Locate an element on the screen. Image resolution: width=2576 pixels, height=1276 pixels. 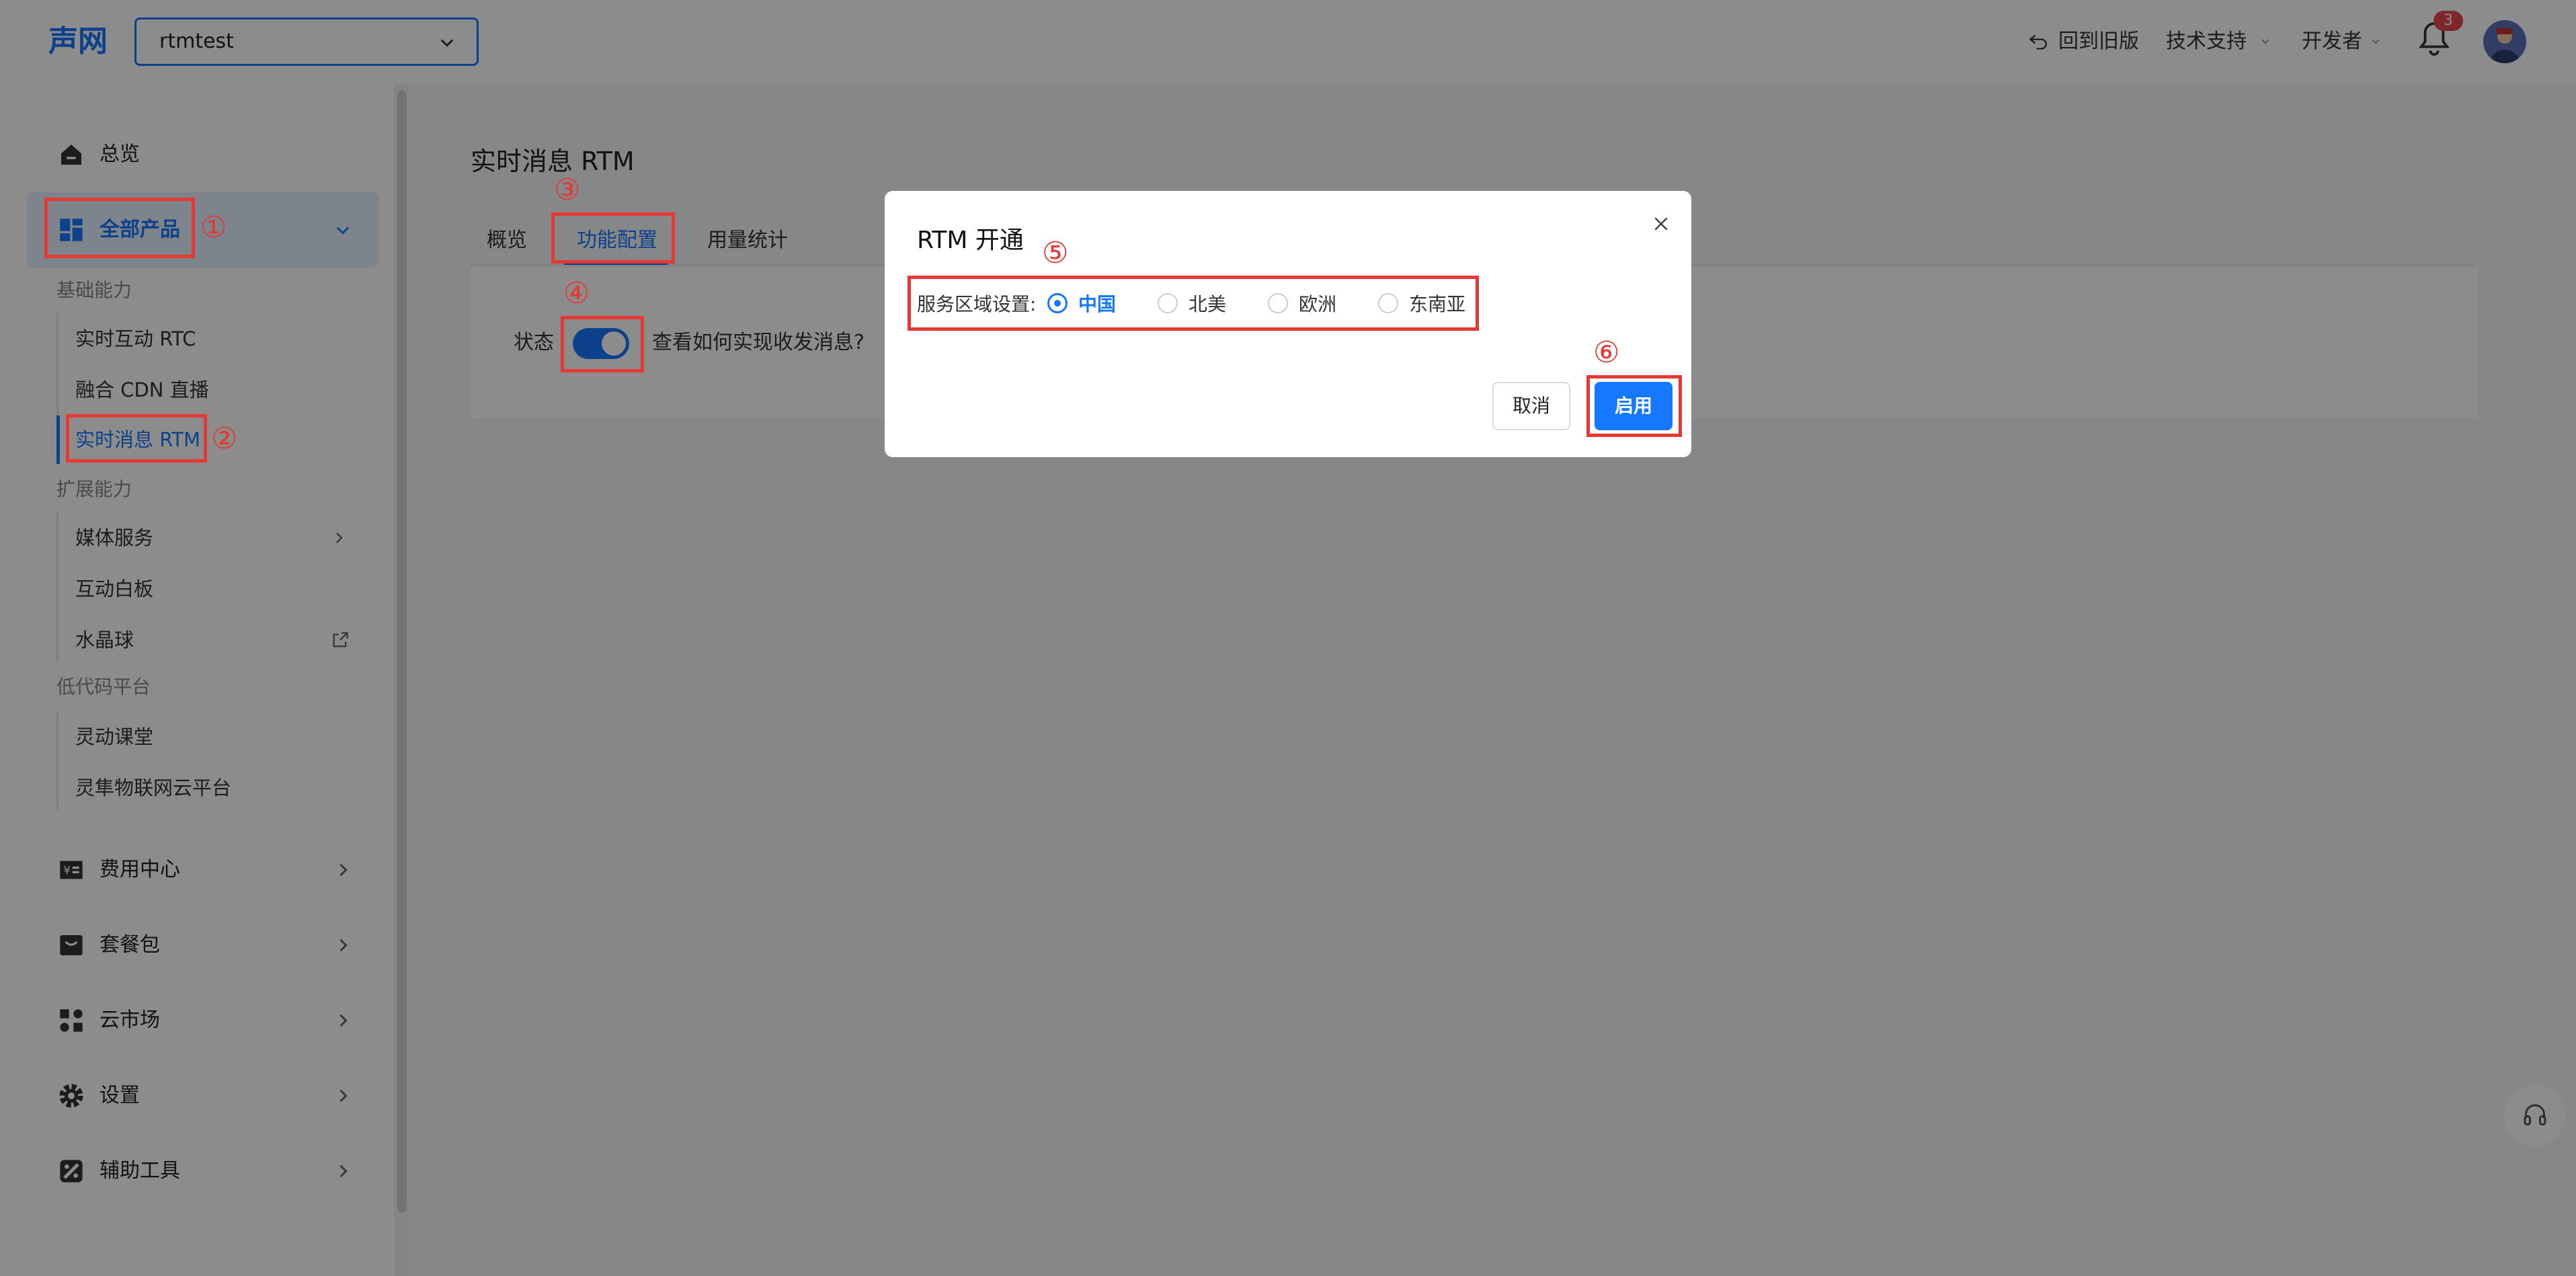
annotation-number-6: ⑥ is located at coordinates (1606, 352).